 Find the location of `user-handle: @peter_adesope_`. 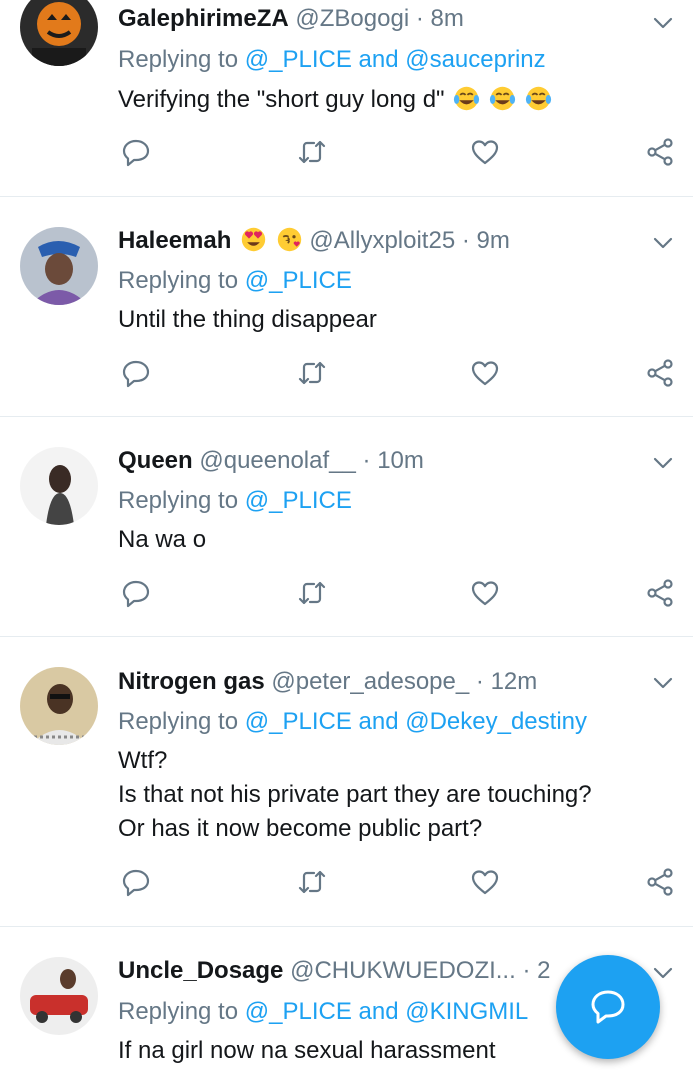

user-handle: @peter_adesope_ is located at coordinates (370, 681).